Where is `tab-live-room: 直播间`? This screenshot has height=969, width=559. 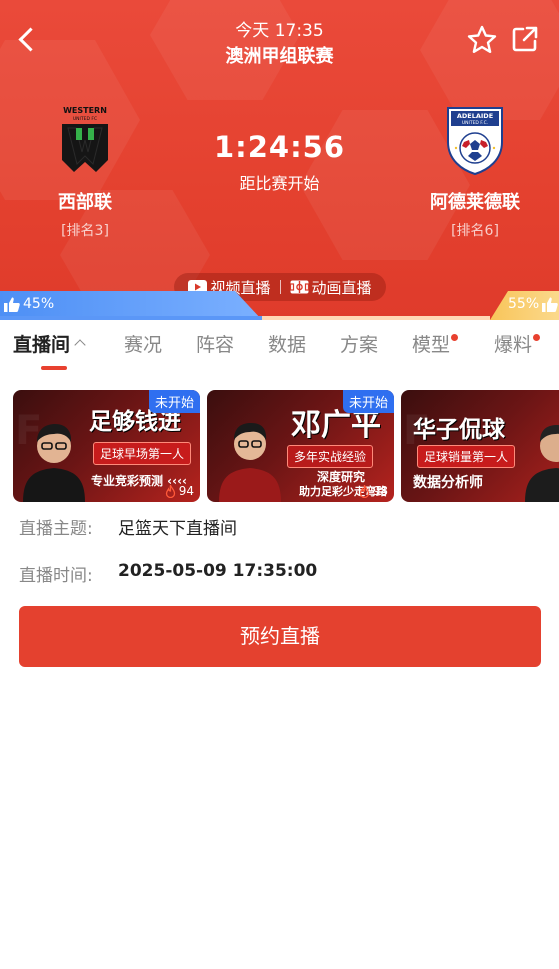 tab-live-room: 直播间 is located at coordinates (49, 343).